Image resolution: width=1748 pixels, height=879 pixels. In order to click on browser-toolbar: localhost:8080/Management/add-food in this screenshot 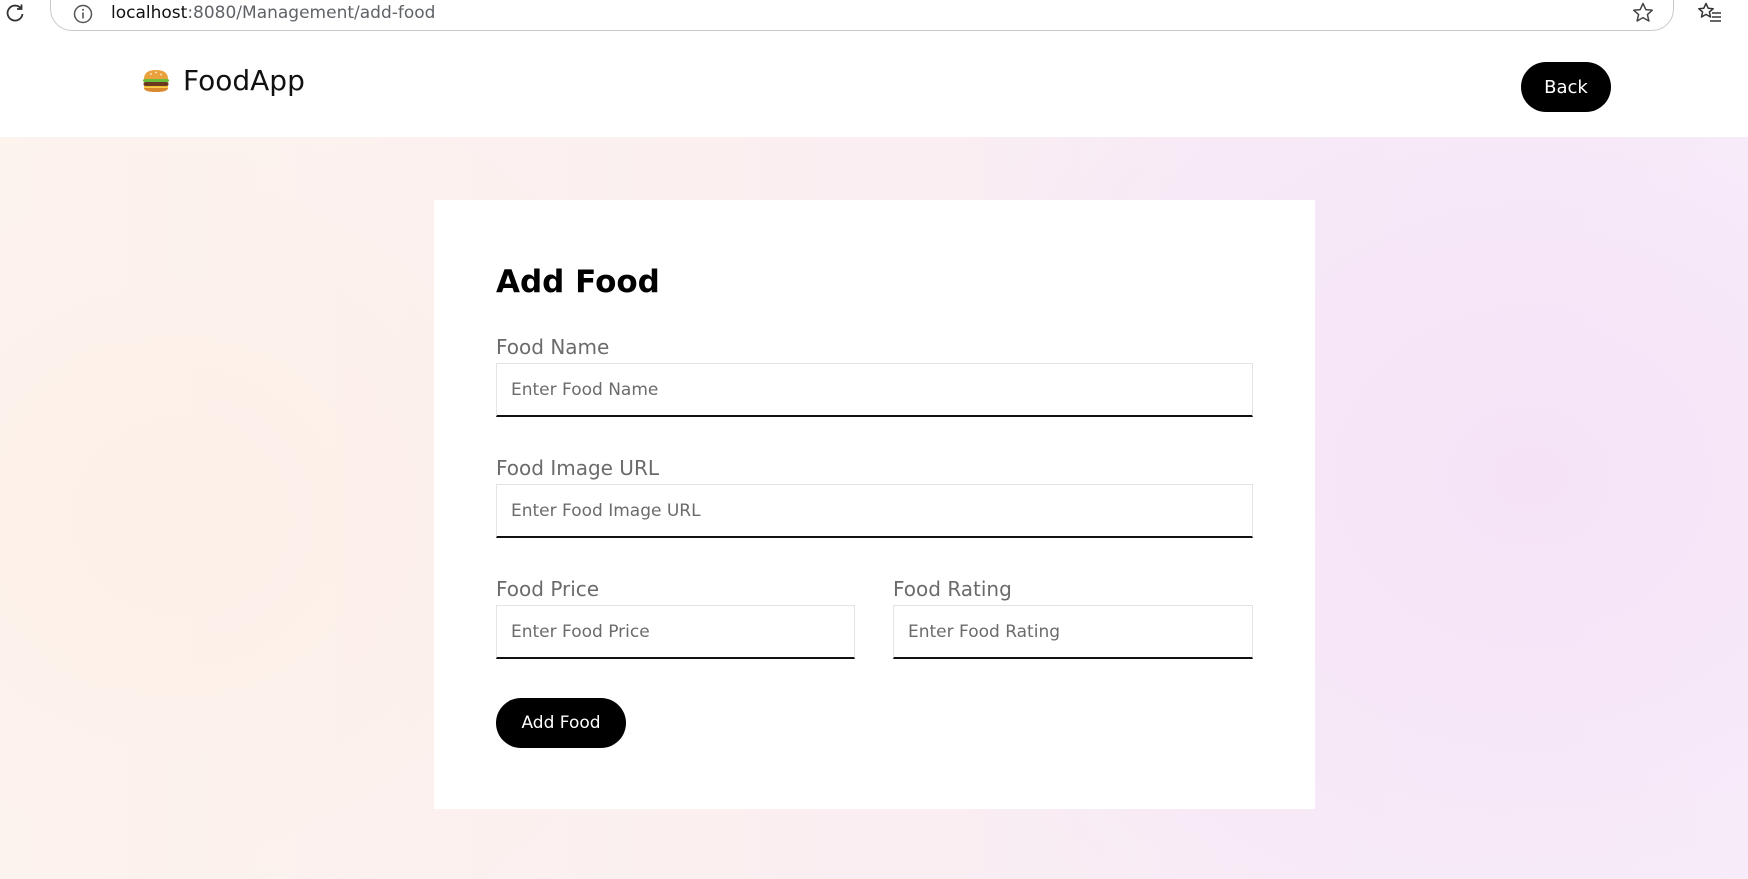, I will do `click(874, 18)`.